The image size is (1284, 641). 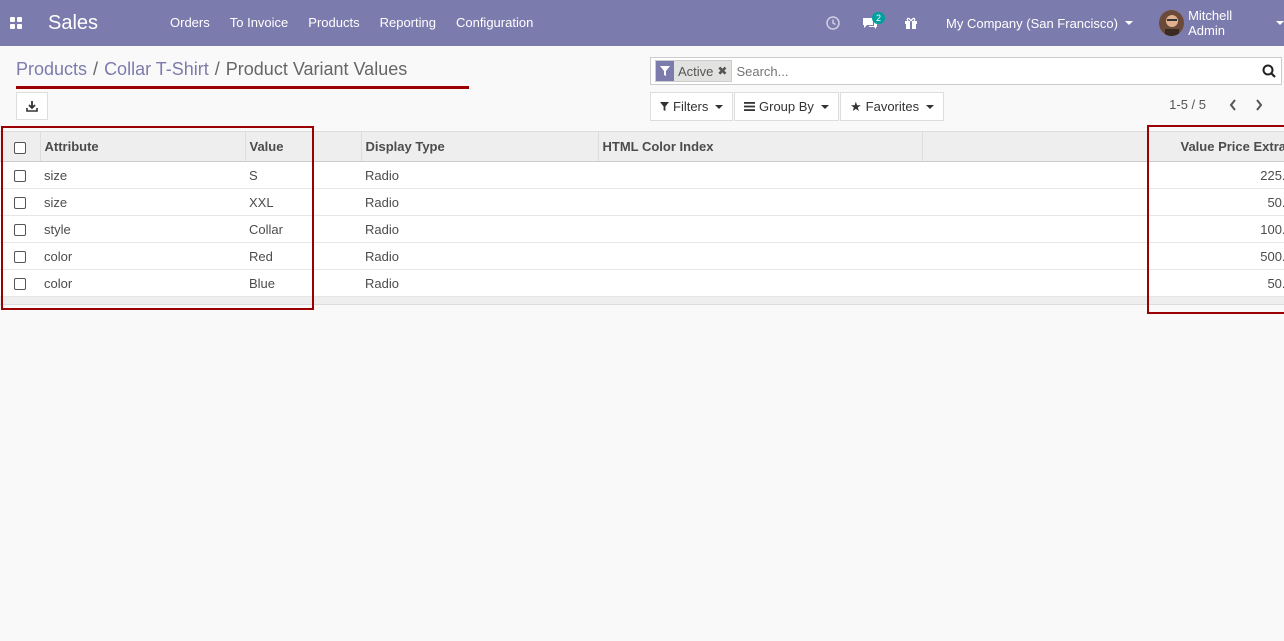 What do you see at coordinates (408, 23) in the screenshot?
I see `menu-item-reporting: Reporting` at bounding box center [408, 23].